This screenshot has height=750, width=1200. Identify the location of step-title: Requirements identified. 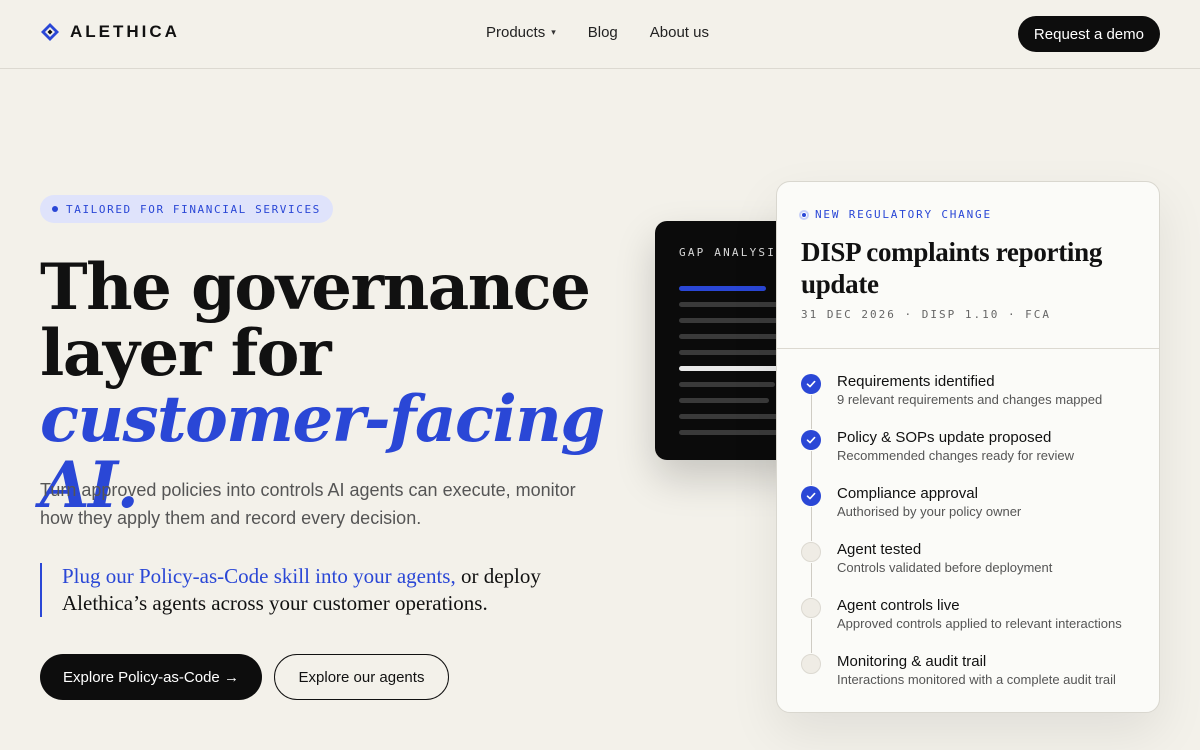
(916, 381).